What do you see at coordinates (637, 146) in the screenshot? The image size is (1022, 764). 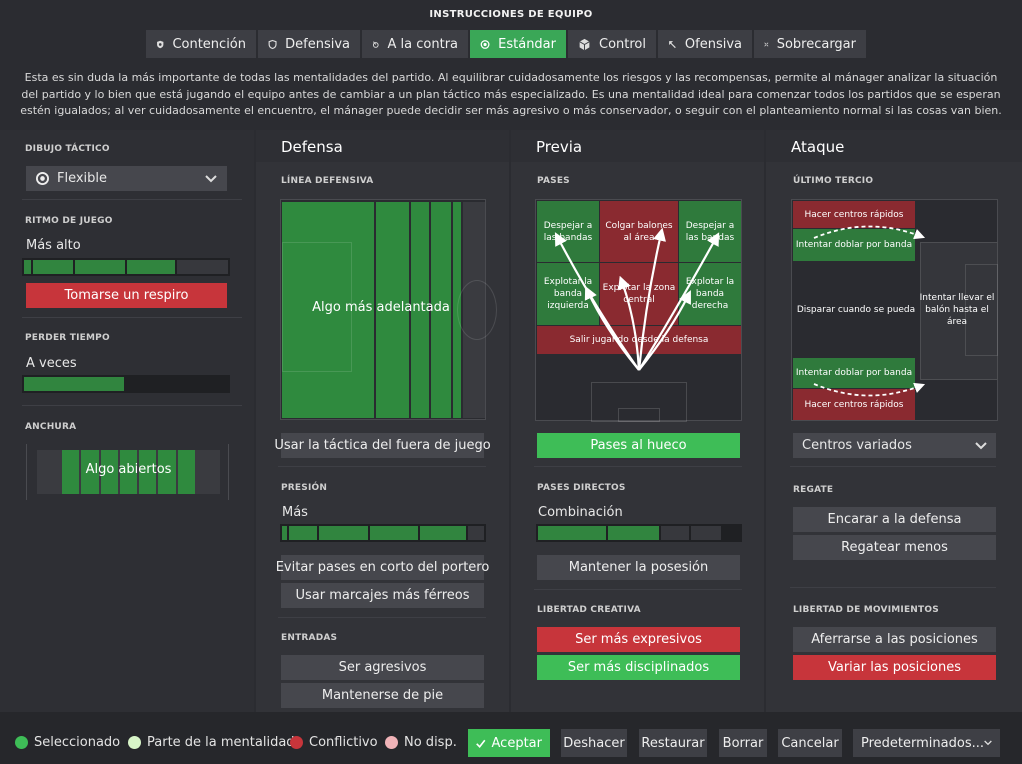 I see `buildup-heading: Previa` at bounding box center [637, 146].